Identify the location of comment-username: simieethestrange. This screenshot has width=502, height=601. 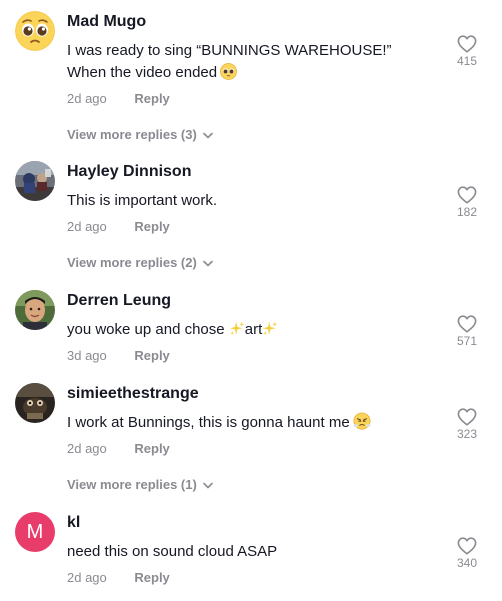
(133, 394).